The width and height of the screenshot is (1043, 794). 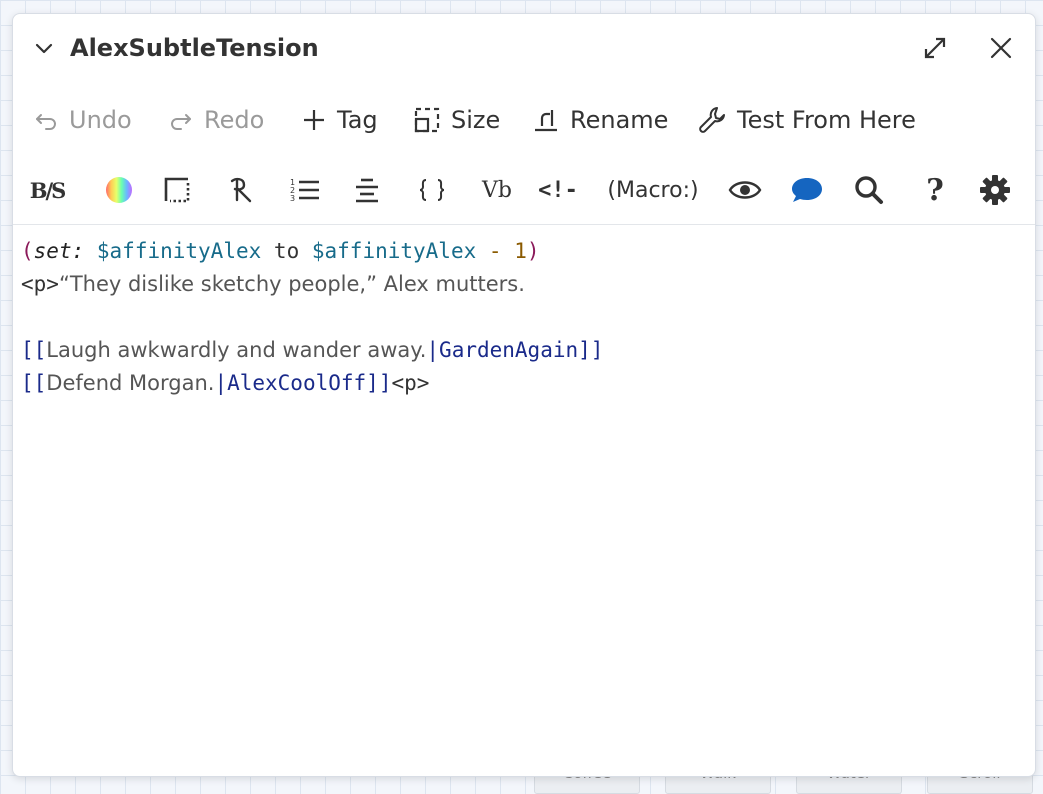 I want to click on undo-label: Undo, so click(x=100, y=120).